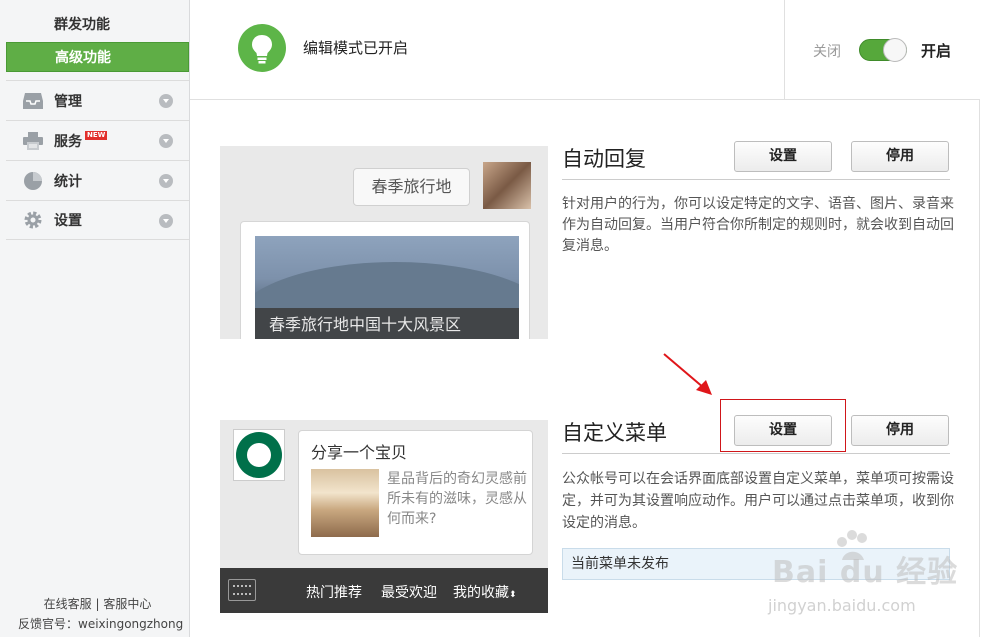 This screenshot has width=1000, height=637. I want to click on menu-item-popular: 最受欢迎, so click(409, 593).